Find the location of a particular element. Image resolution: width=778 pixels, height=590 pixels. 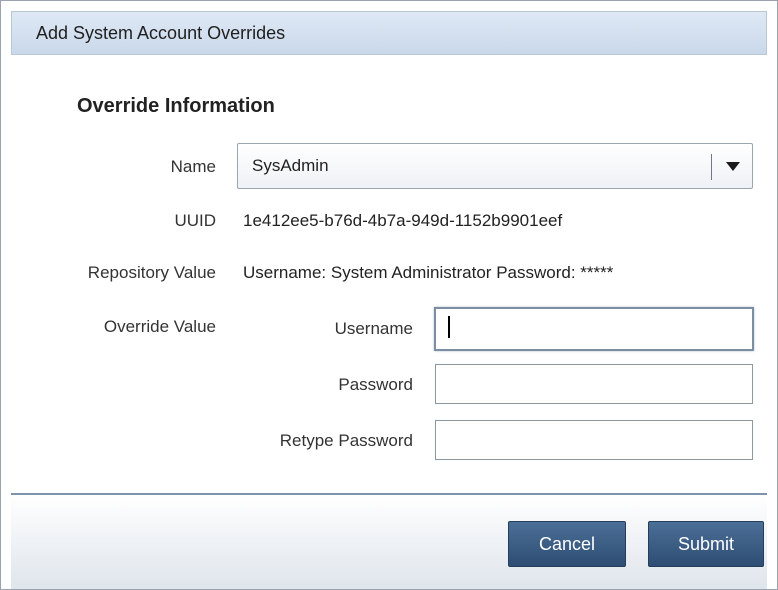

dialog-titlebar: Add System Account Overrides is located at coordinates (389, 33).